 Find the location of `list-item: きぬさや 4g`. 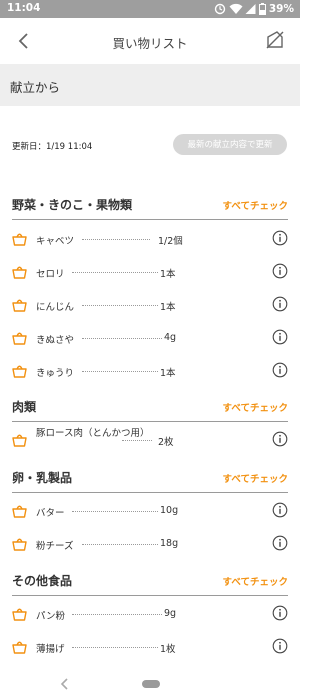

list-item: きぬさや 4g is located at coordinates (150, 339).